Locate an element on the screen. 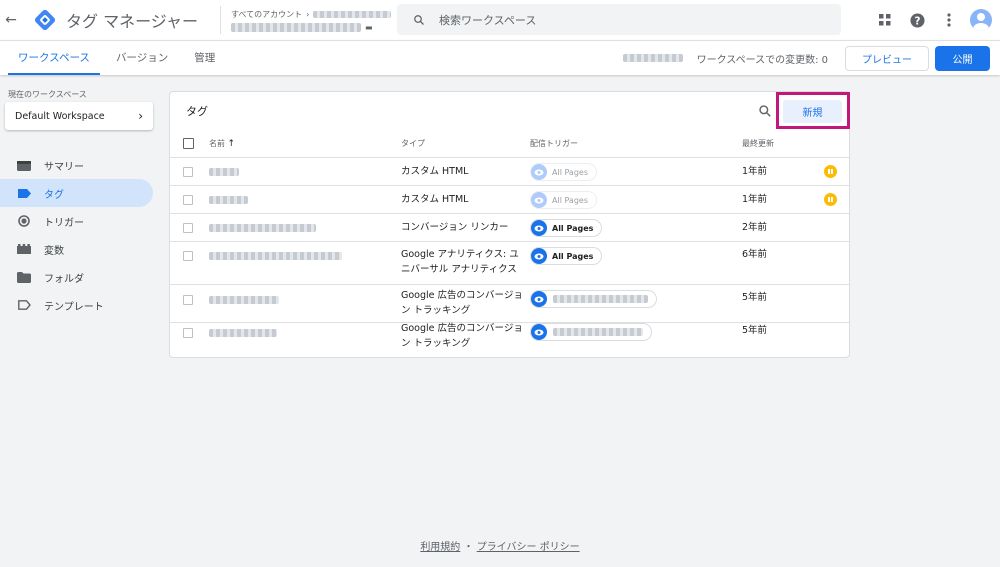 The height and width of the screenshot is (567, 1000). last-updated: 6年前 is located at coordinates (755, 254).